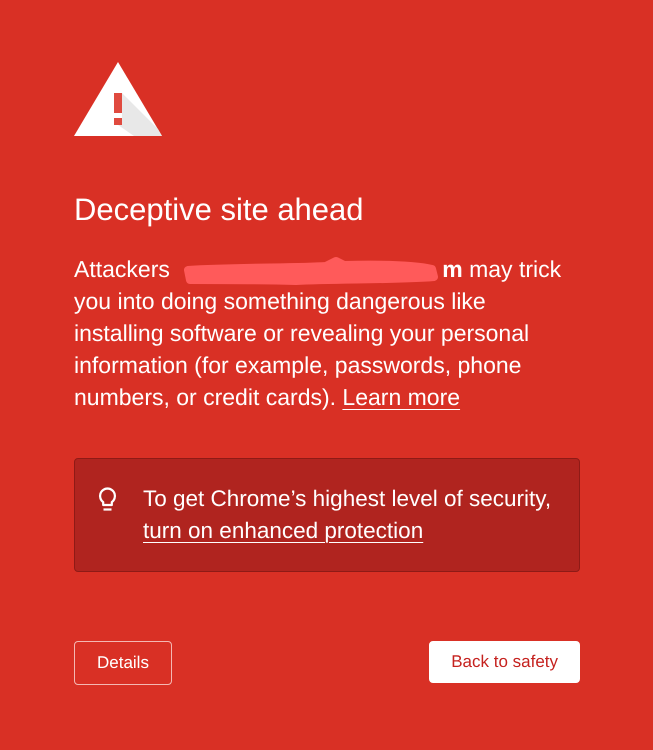  What do you see at coordinates (219, 210) in the screenshot?
I see `page-title: Deceptive site ahead` at bounding box center [219, 210].